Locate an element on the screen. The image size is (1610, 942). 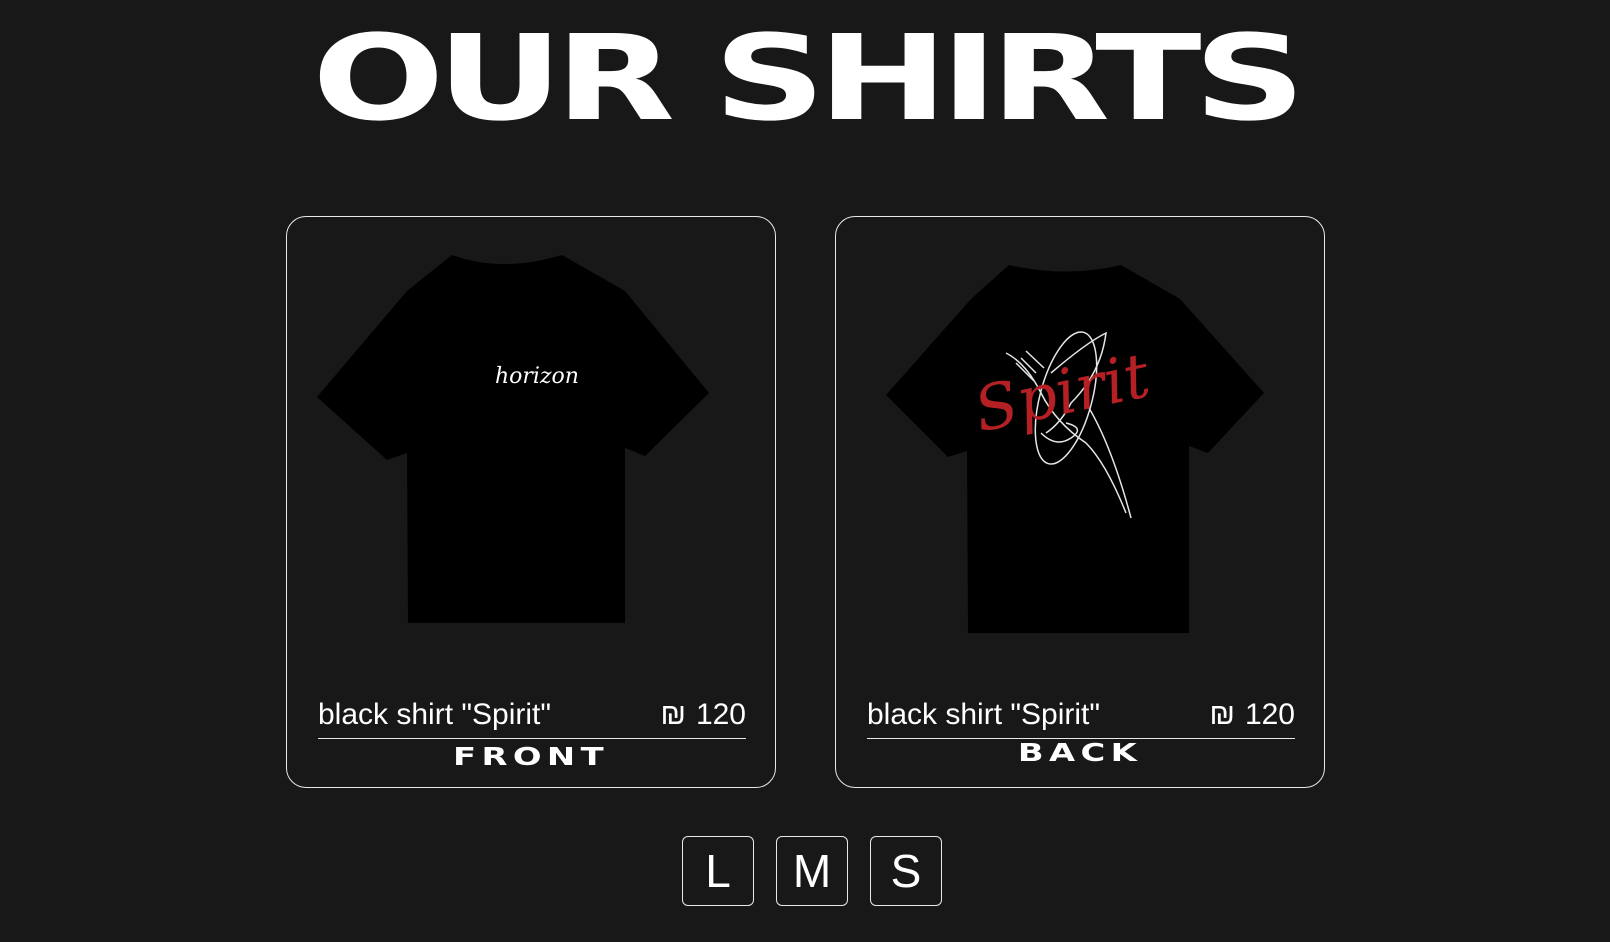
size-button-l: L is located at coordinates (718, 871).